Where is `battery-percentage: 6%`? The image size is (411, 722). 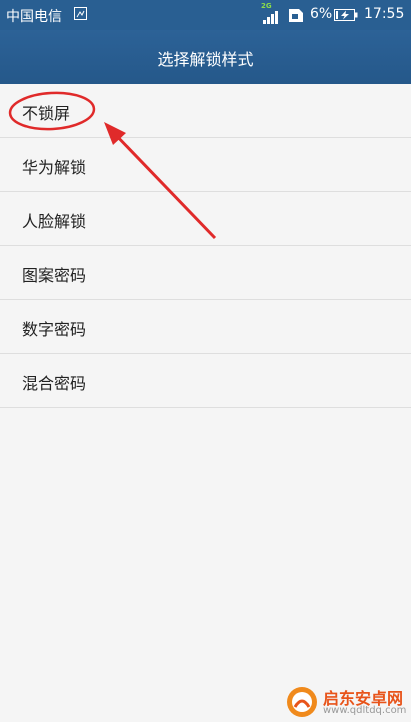 battery-percentage: 6% is located at coordinates (321, 14).